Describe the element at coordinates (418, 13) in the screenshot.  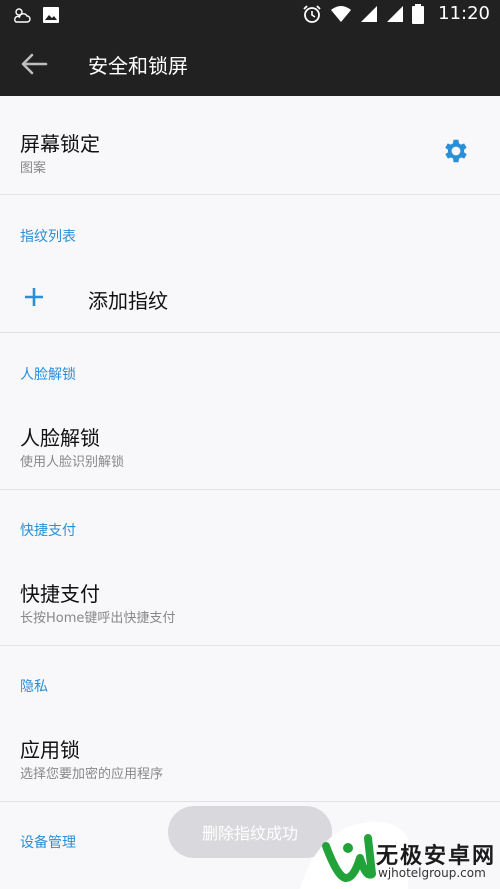
I see `battery-icon` at that location.